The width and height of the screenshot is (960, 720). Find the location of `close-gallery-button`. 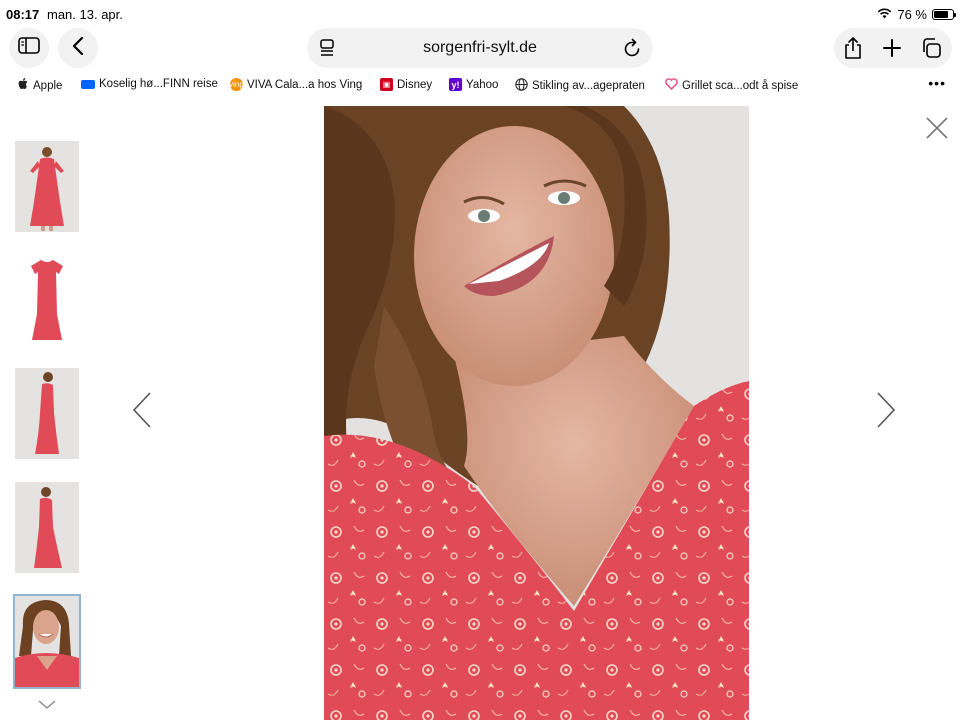

close-gallery-button is located at coordinates (937, 128).